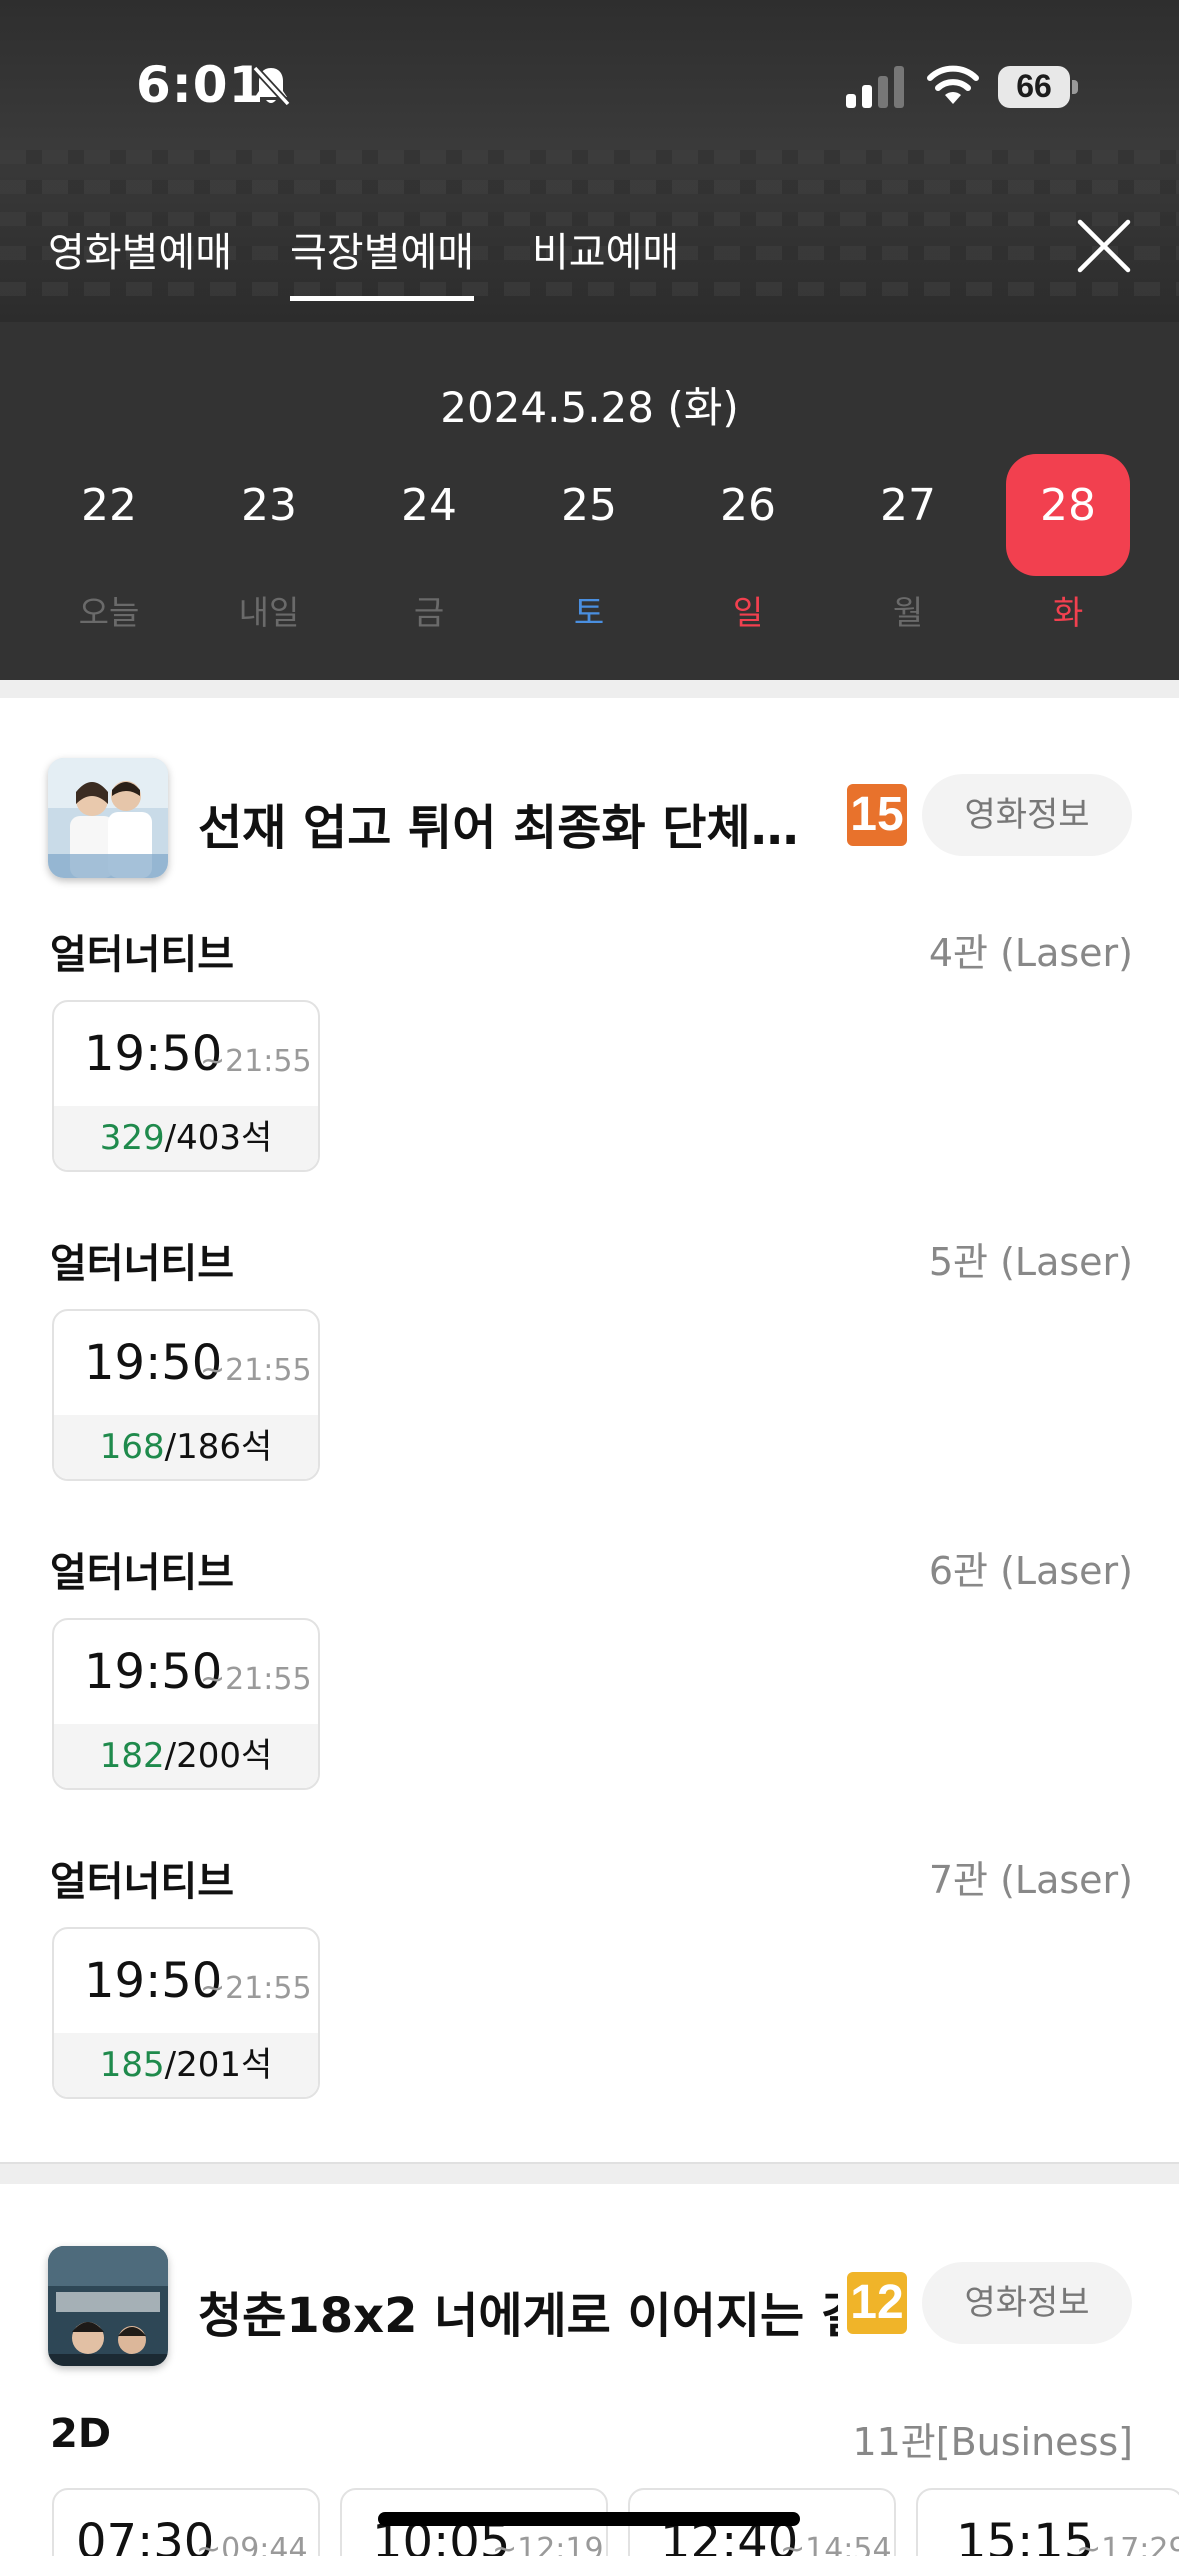  Describe the element at coordinates (1104, 246) in the screenshot. I see `close-icon` at that location.